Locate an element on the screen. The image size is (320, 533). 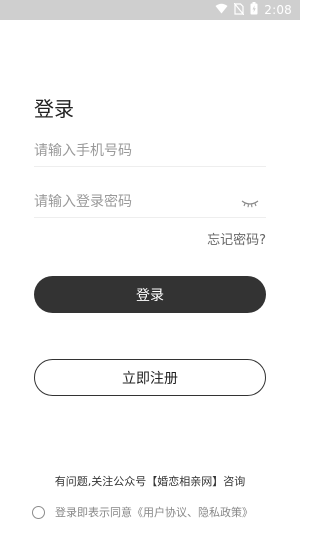
password-input is located at coordinates (150, 202).